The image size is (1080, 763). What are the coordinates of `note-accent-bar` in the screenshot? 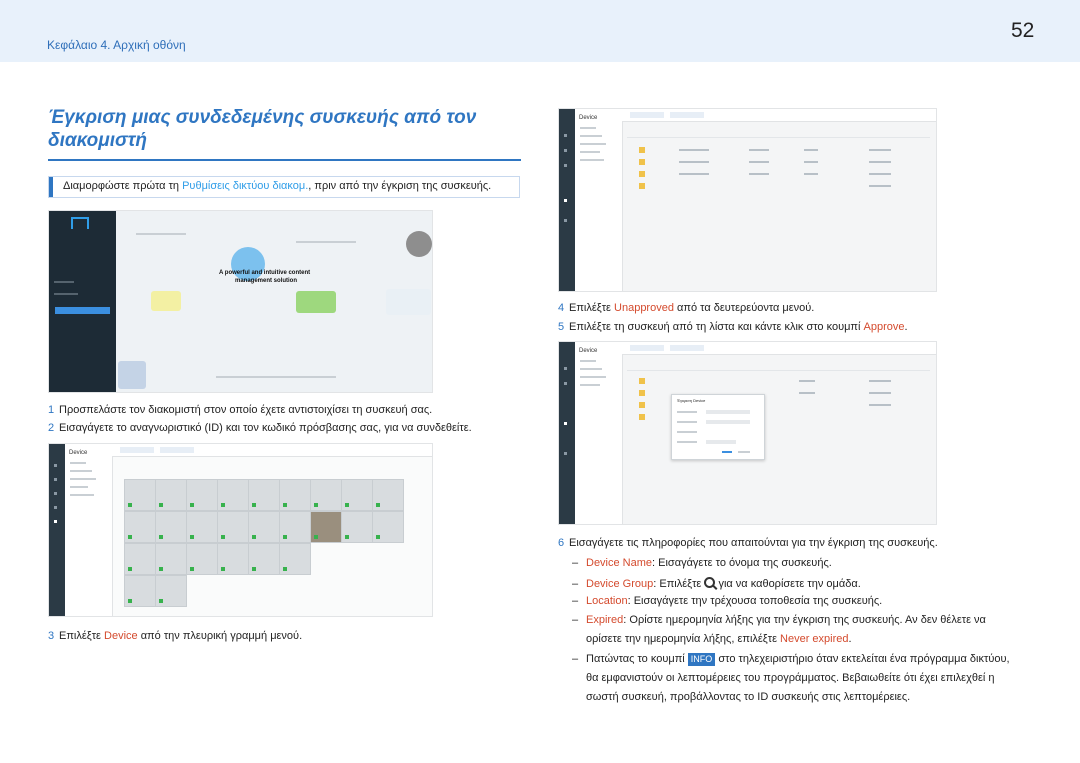 It's located at (51, 187).